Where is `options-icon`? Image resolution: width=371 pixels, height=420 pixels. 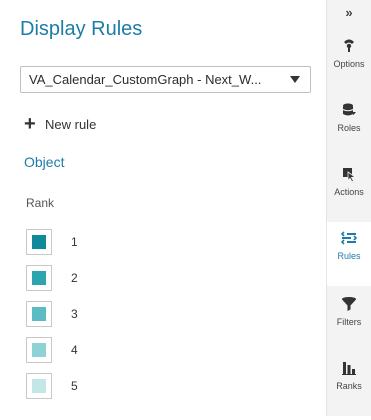 options-icon is located at coordinates (349, 45).